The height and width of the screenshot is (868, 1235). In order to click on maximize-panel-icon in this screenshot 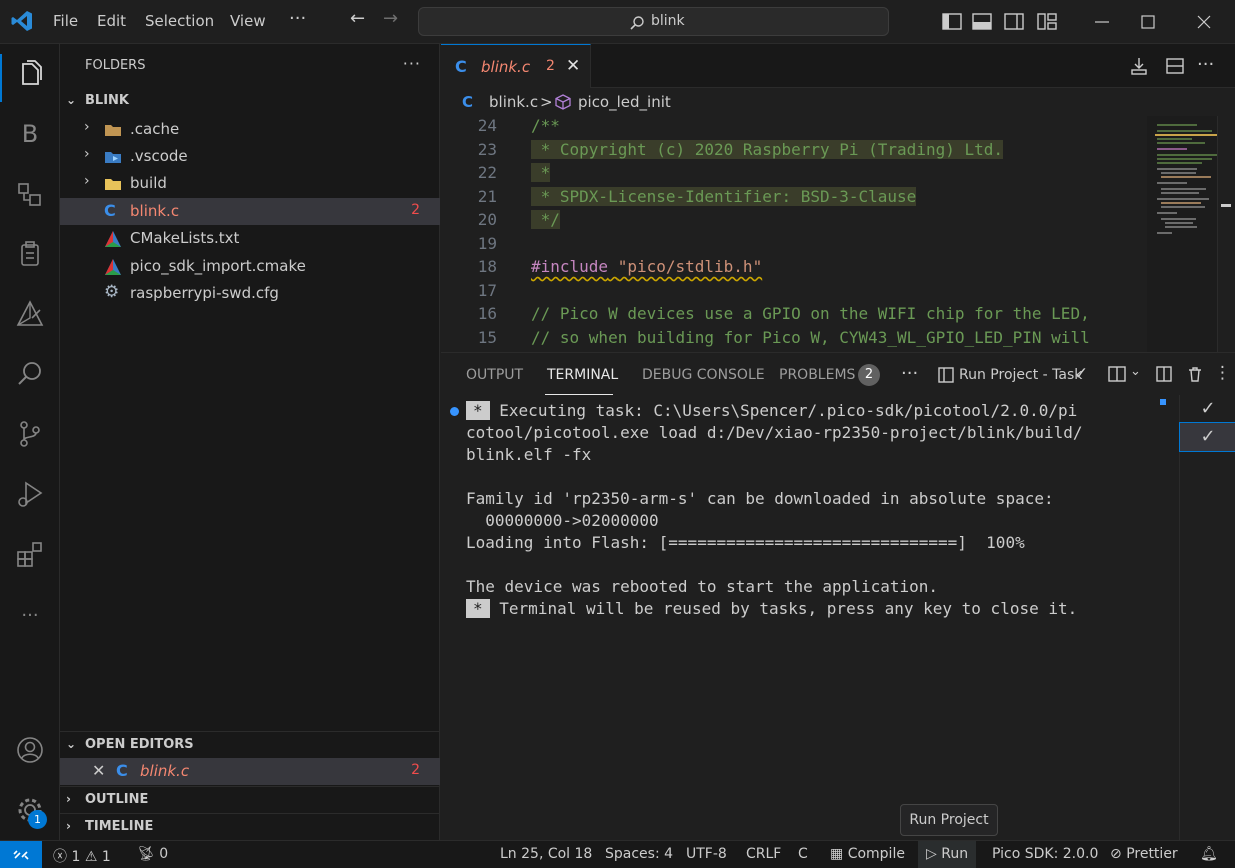, I will do `click(1164, 374)`.